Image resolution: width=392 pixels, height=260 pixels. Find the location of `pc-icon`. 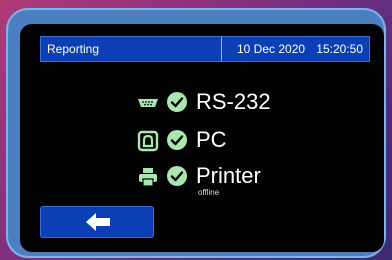

pc-icon is located at coordinates (148, 141).